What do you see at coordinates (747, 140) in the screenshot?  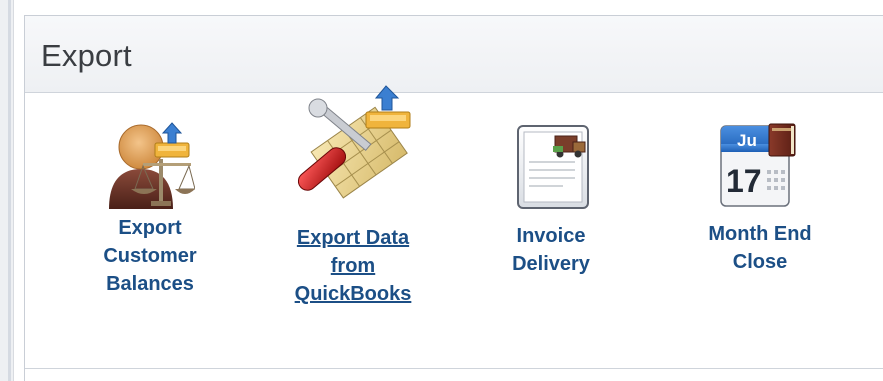 I see `calendar-month: Ju` at bounding box center [747, 140].